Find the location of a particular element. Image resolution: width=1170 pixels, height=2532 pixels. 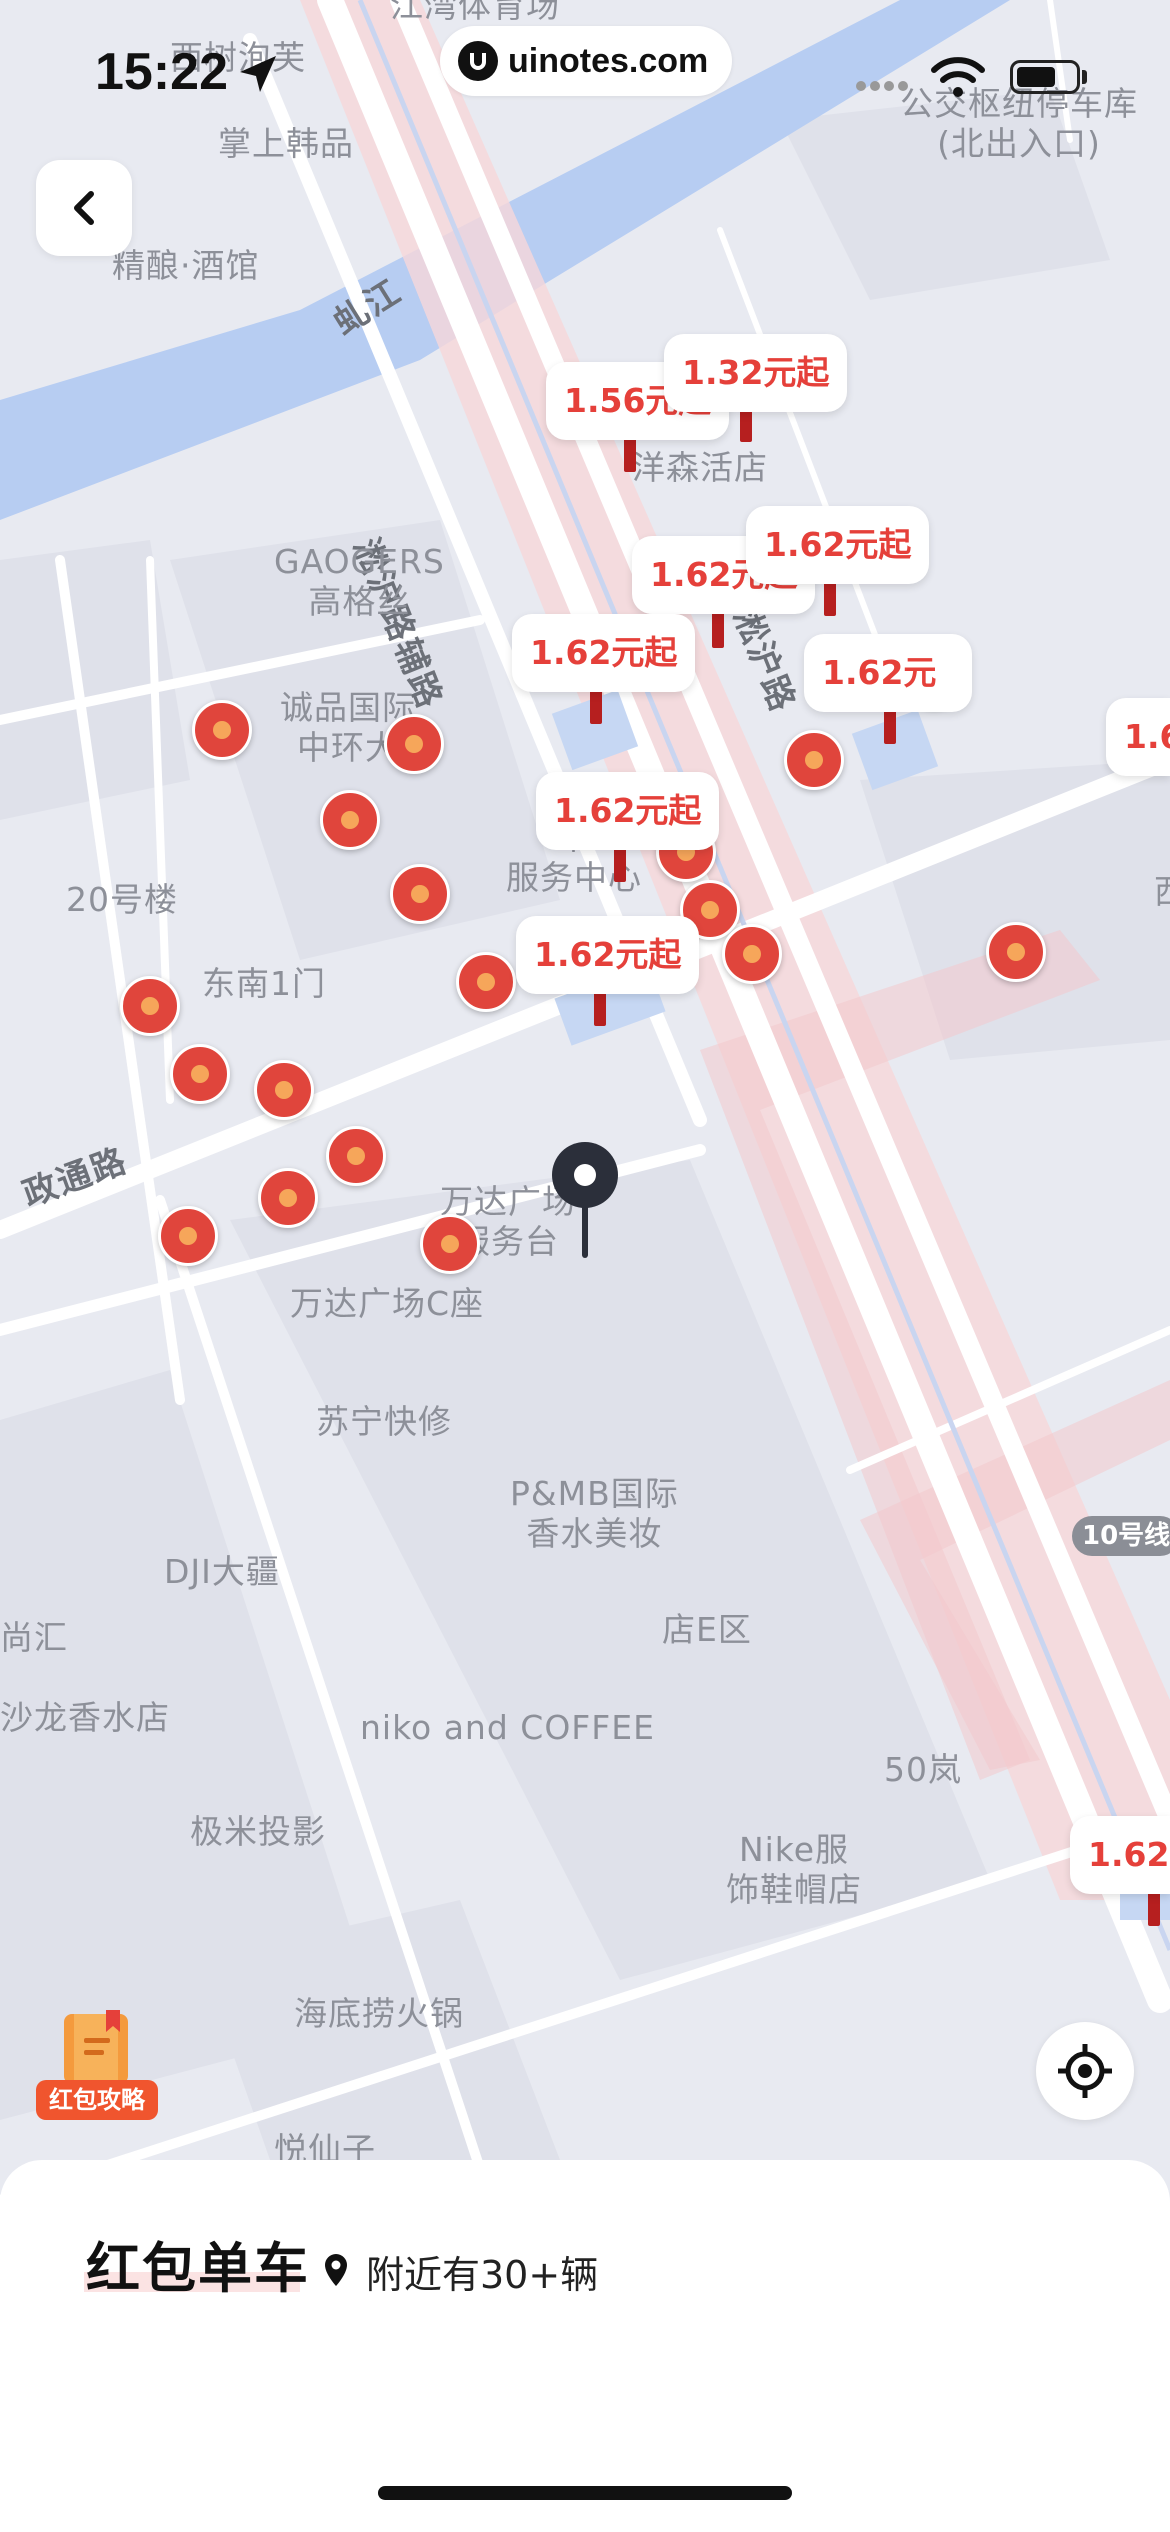

cellular-signal-icon is located at coordinates (882, 86).